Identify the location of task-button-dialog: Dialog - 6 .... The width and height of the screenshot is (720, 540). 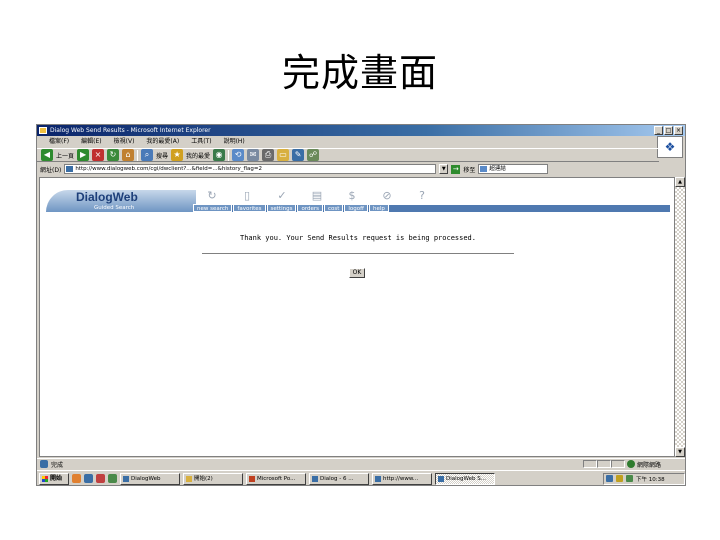
(339, 478).